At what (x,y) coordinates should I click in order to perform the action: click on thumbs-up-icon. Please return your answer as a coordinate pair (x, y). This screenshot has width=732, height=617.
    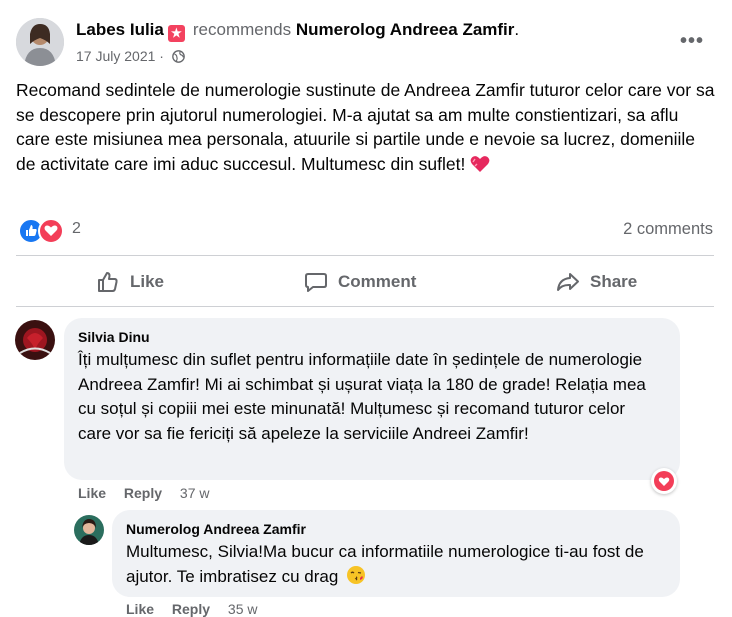
    Looking at the image, I should click on (108, 282).